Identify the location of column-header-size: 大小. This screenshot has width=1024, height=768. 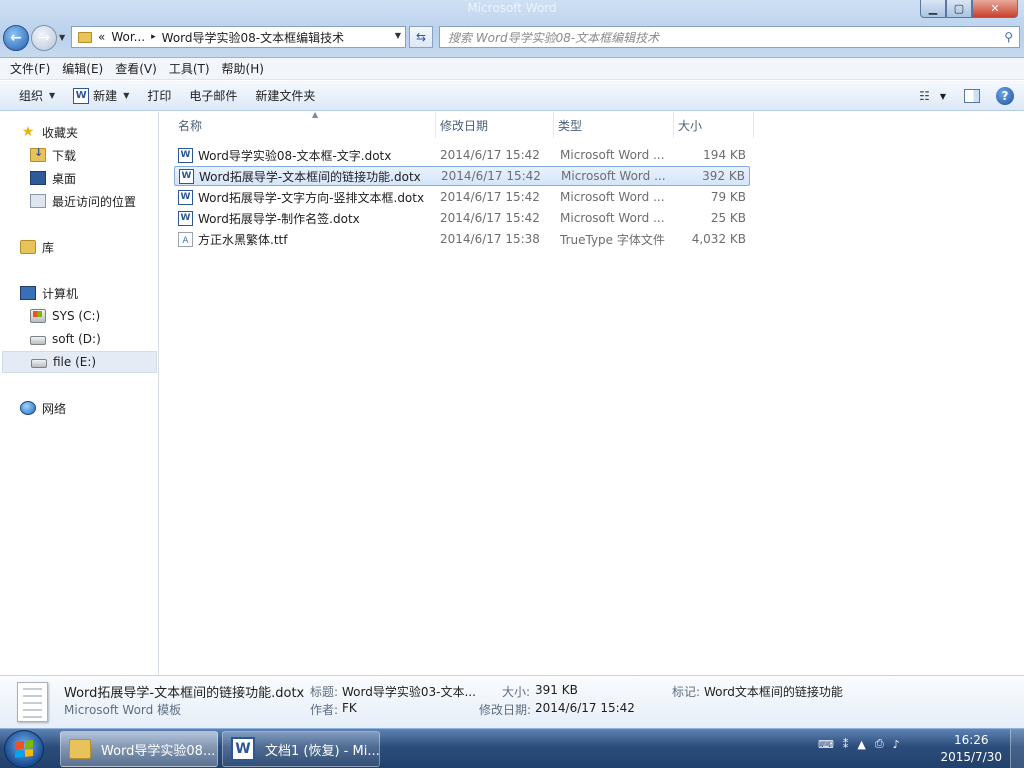
(714, 125).